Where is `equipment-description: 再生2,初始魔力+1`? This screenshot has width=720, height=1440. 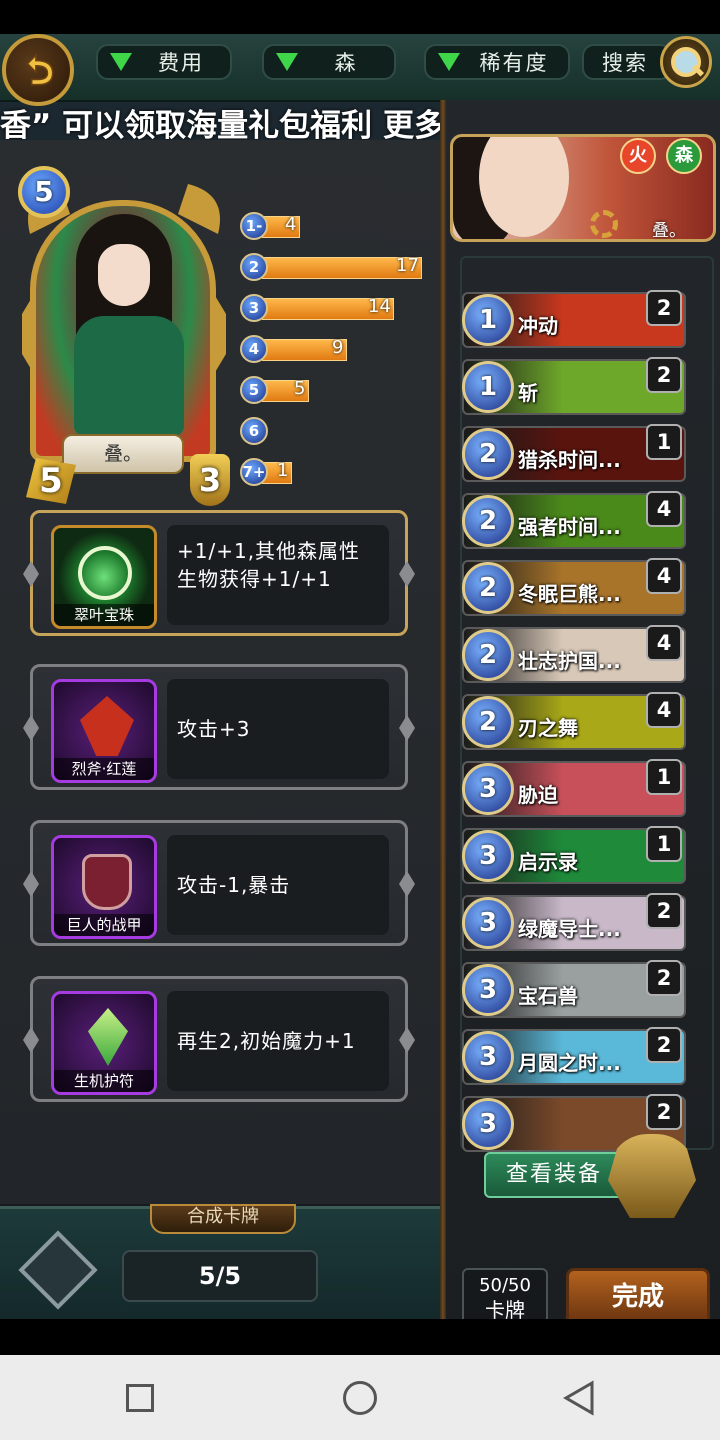 equipment-description: 再生2,初始魔力+1 is located at coordinates (278, 1041).